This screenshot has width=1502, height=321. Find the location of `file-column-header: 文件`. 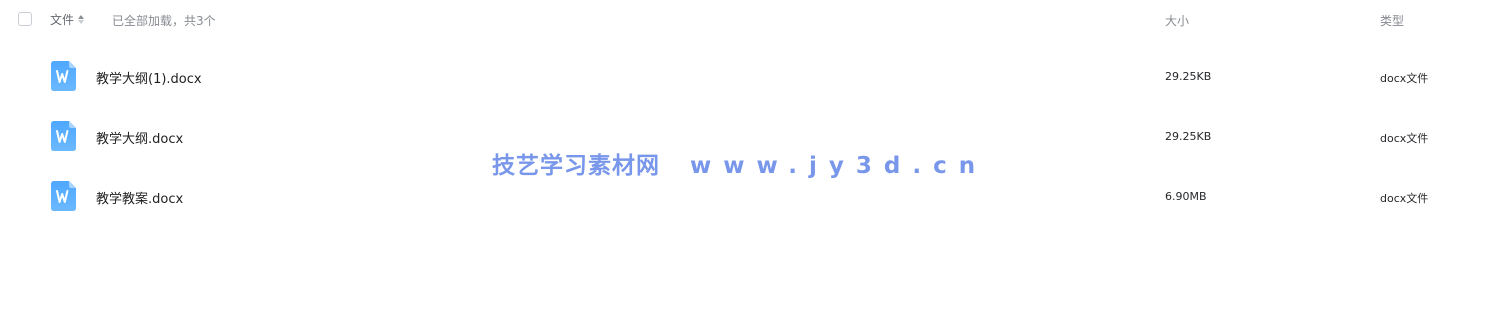

file-column-header: 文件 is located at coordinates (67, 19).